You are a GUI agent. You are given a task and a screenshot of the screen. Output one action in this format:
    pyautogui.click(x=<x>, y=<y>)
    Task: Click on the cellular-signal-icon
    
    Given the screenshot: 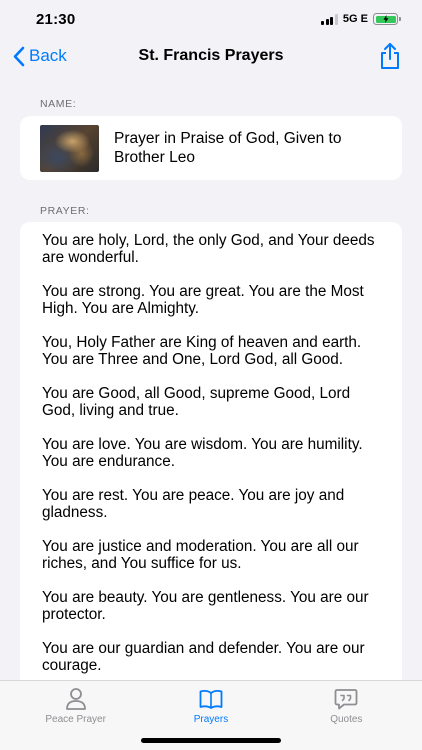 What is the action you would take?
    pyautogui.click(x=329, y=19)
    